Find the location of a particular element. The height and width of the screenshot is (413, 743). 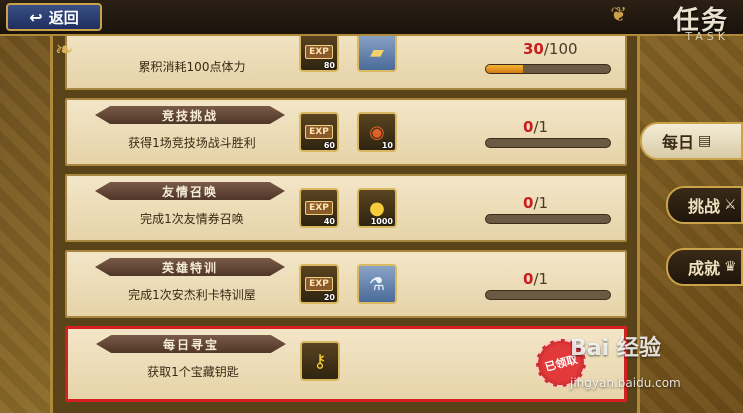

task-row: 竞技挑战 获得1场竞技场战斗胜利 EXP 60 ◉ 10 0/1 is located at coordinates (346, 132).